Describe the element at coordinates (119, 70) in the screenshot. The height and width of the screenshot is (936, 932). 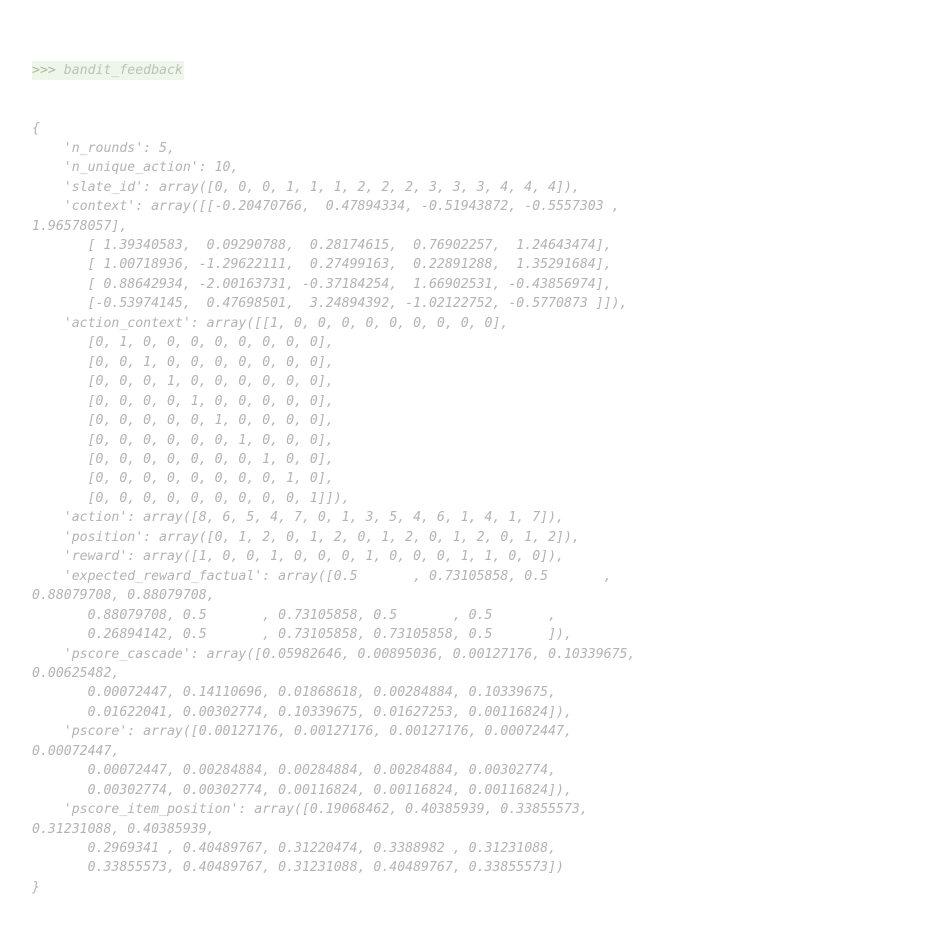
I see `repl-prompt-expression: bandit_feedback` at that location.